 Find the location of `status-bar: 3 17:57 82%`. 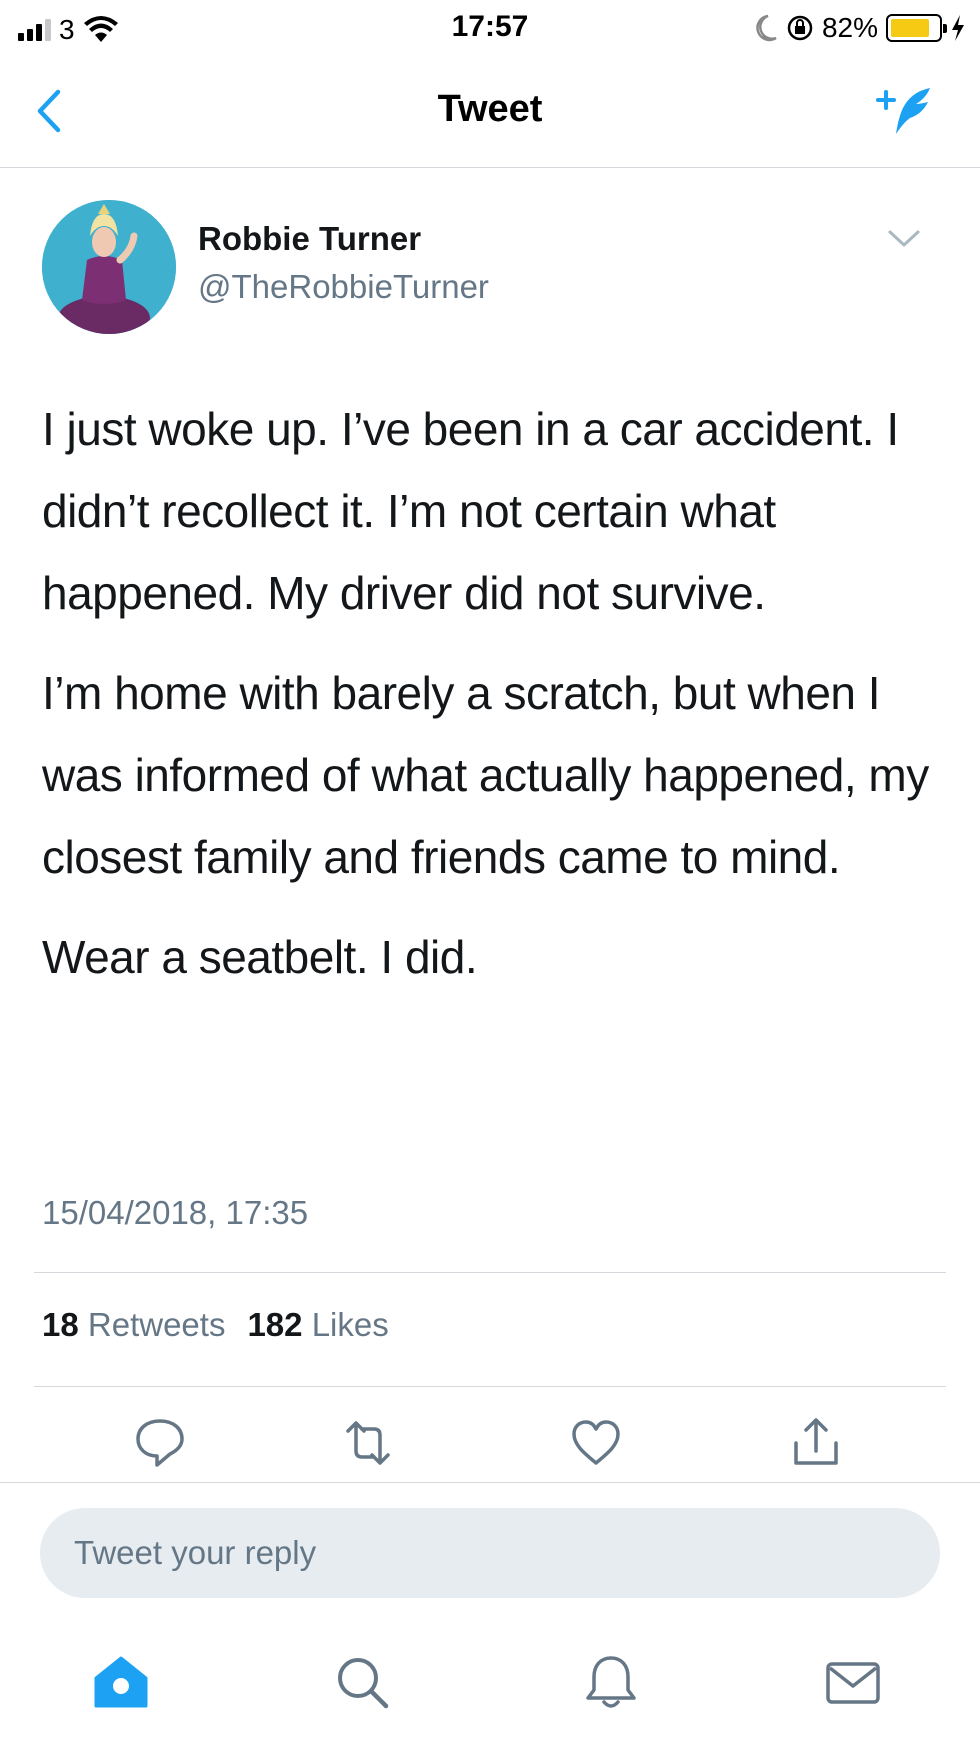

status-bar: 3 17:57 82% is located at coordinates (490, 28).